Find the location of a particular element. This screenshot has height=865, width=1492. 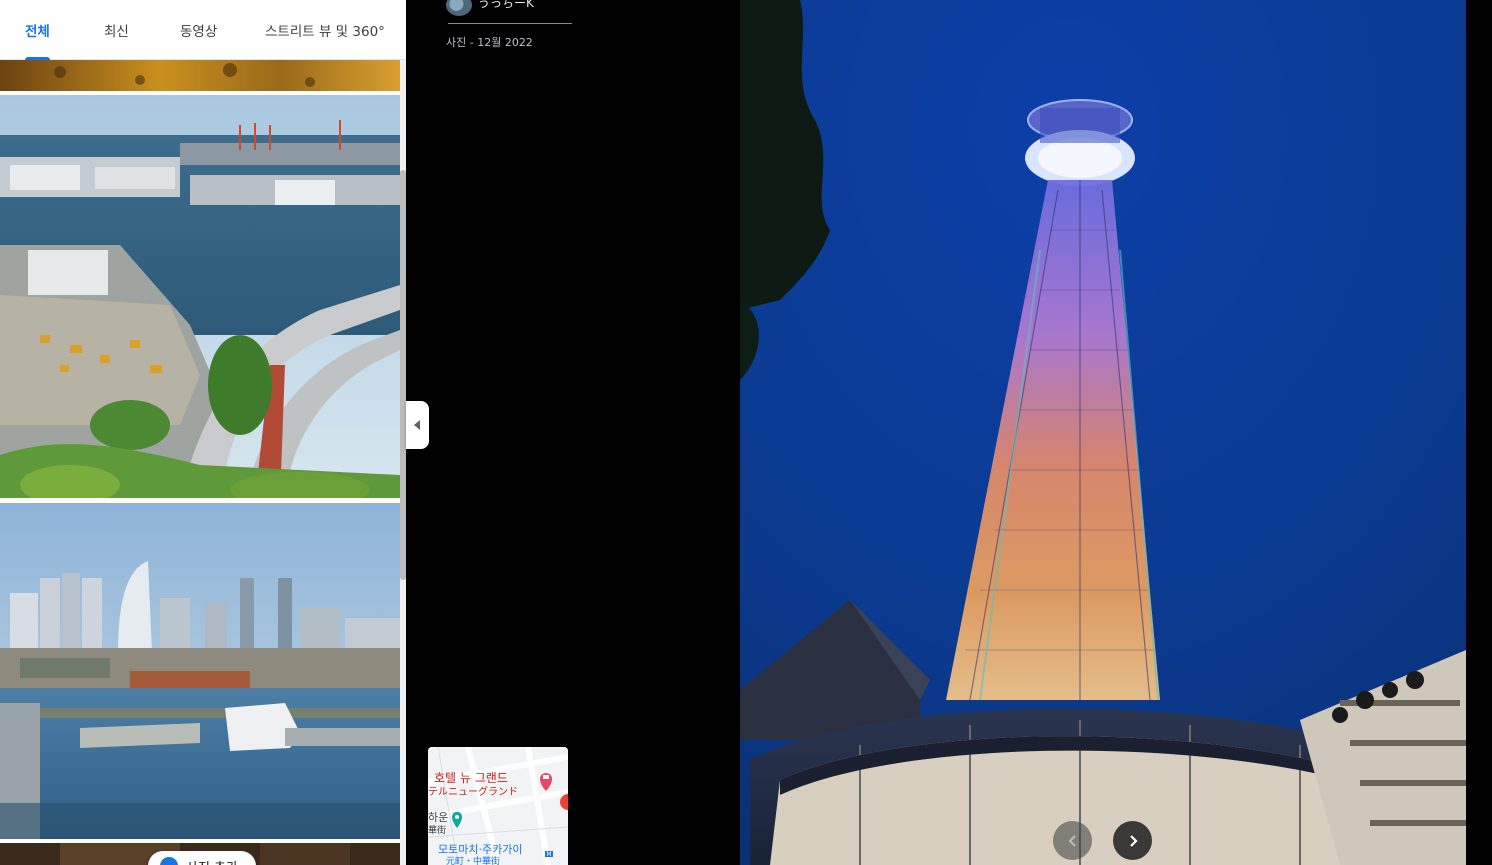

photo-date: 사진 - 12월 2022 is located at coordinates (489, 42).